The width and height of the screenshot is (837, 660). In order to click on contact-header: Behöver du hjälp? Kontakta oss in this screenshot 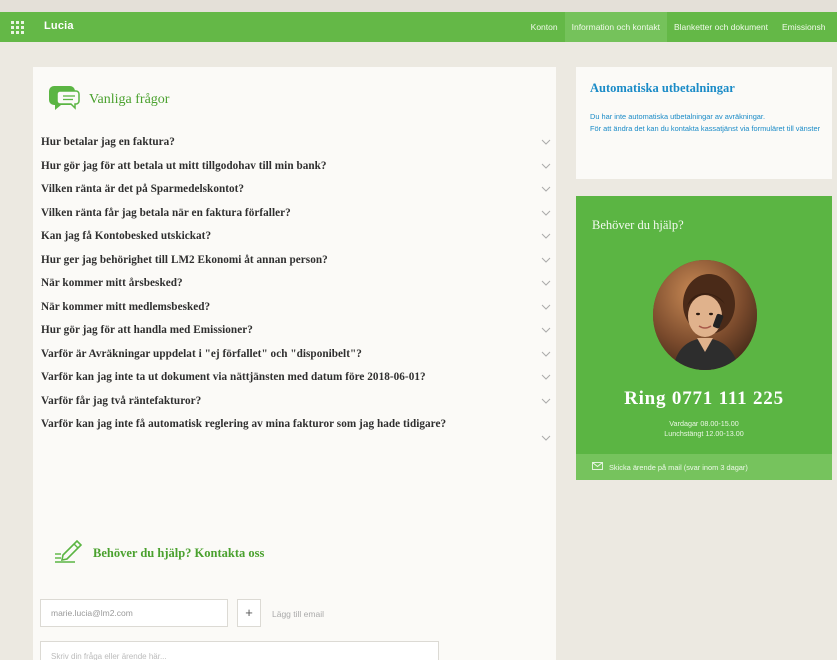, I will do `click(158, 553)`.